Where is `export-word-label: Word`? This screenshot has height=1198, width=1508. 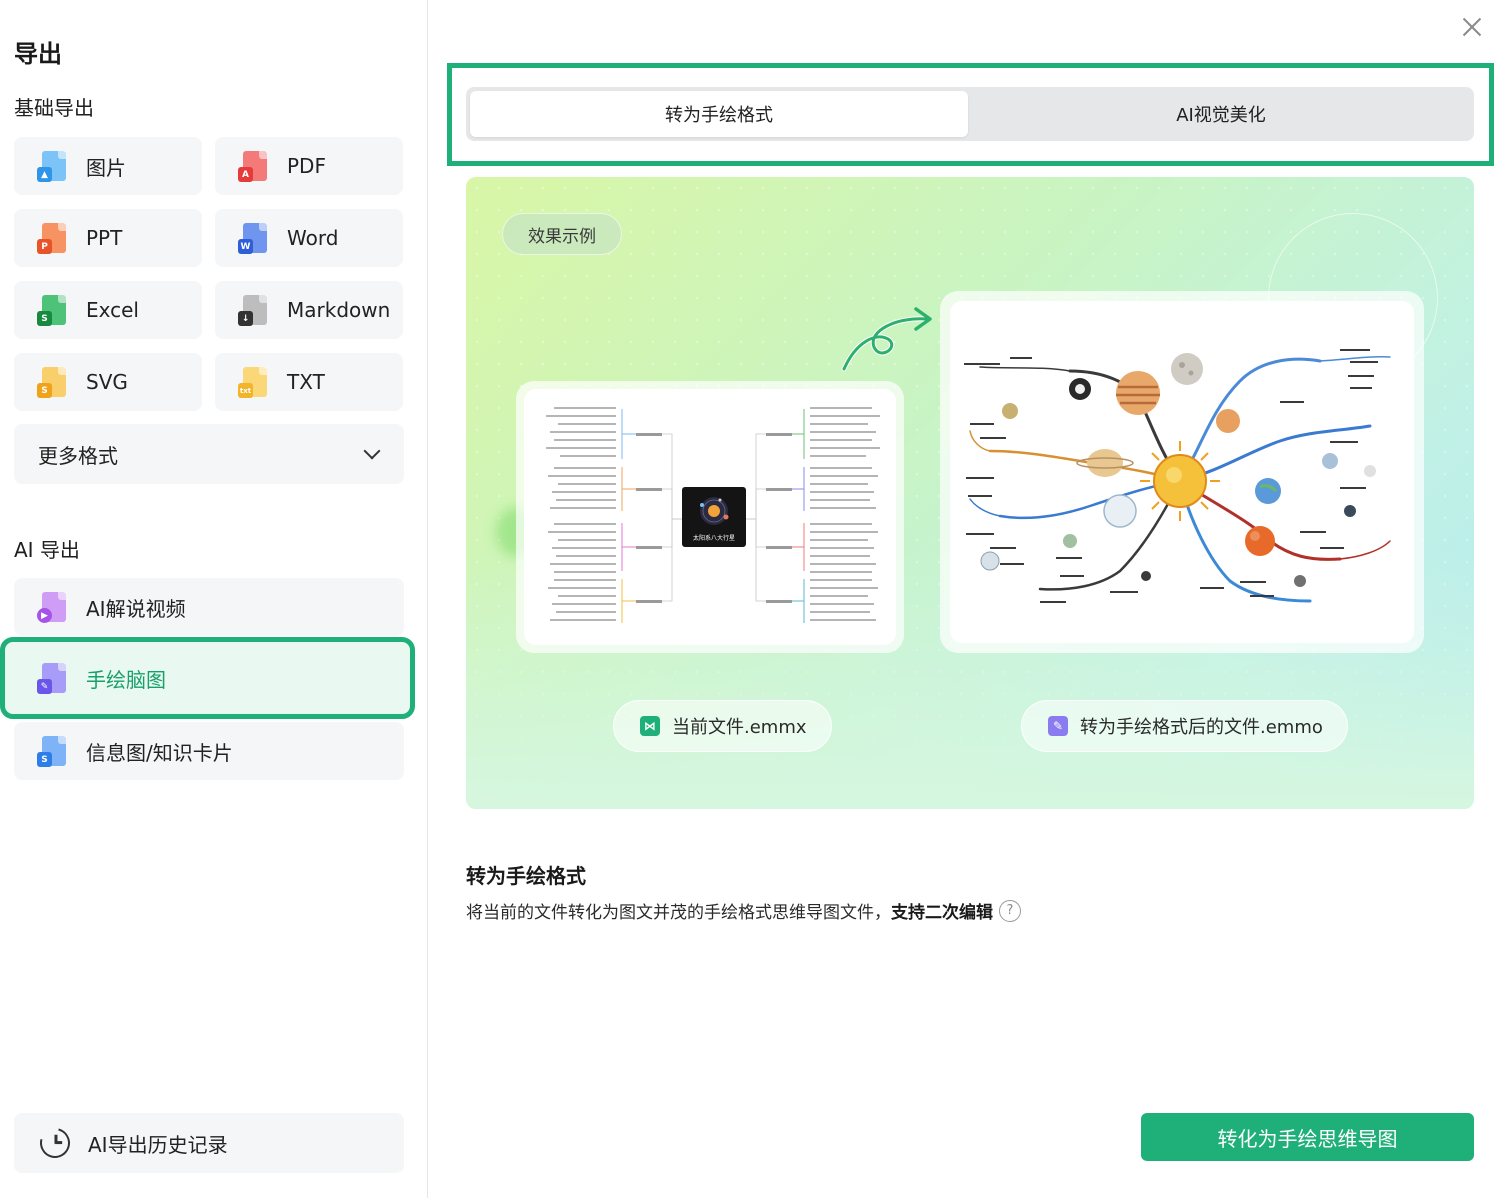
export-word-label: Word is located at coordinates (313, 238).